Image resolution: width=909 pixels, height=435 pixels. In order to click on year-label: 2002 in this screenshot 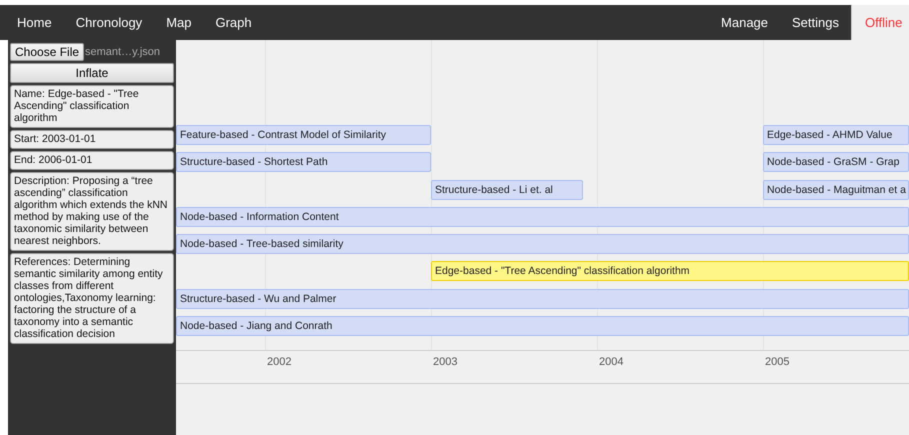, I will do `click(279, 362)`.